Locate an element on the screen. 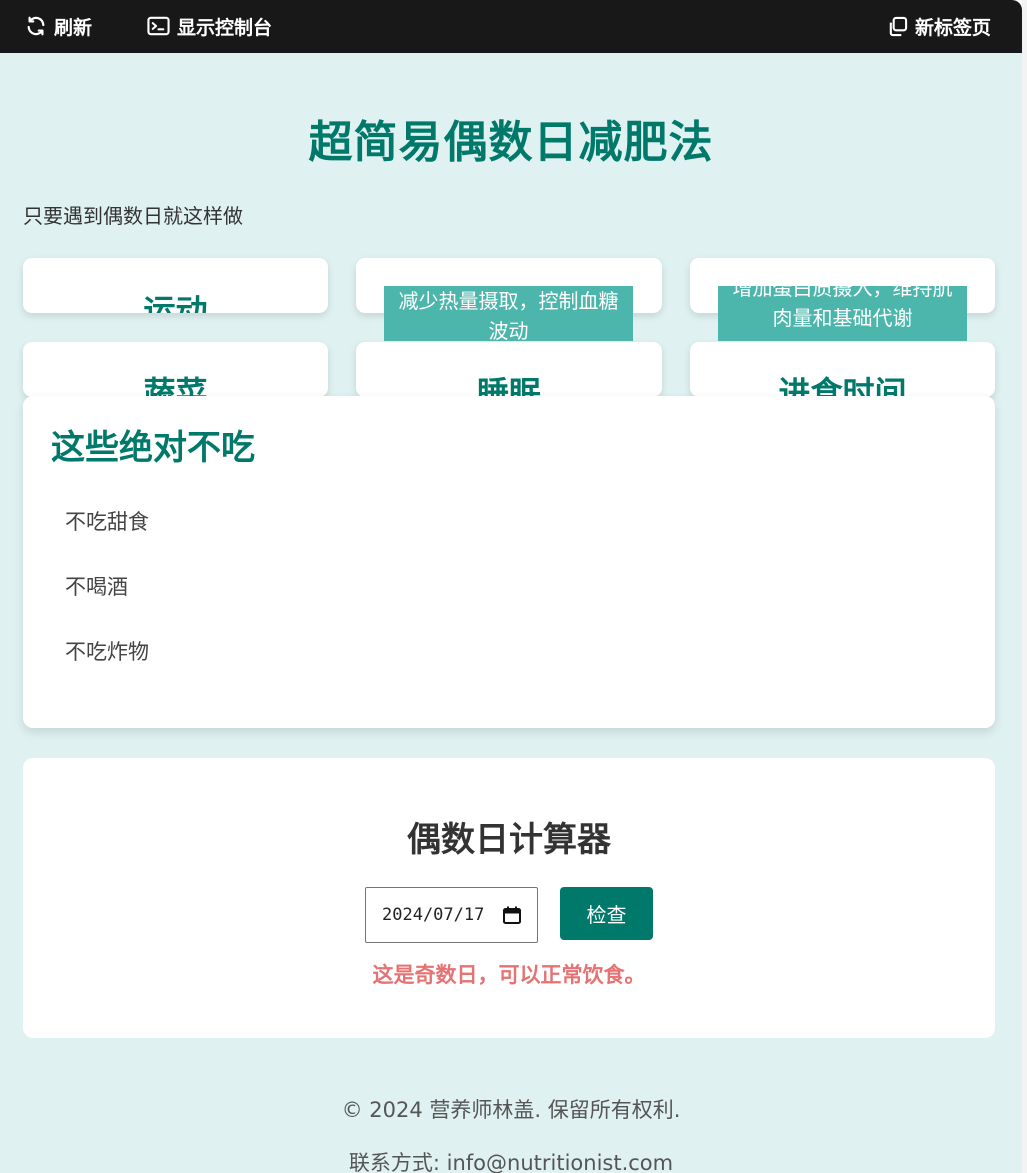  refresh-label: 刷新 is located at coordinates (73, 27).